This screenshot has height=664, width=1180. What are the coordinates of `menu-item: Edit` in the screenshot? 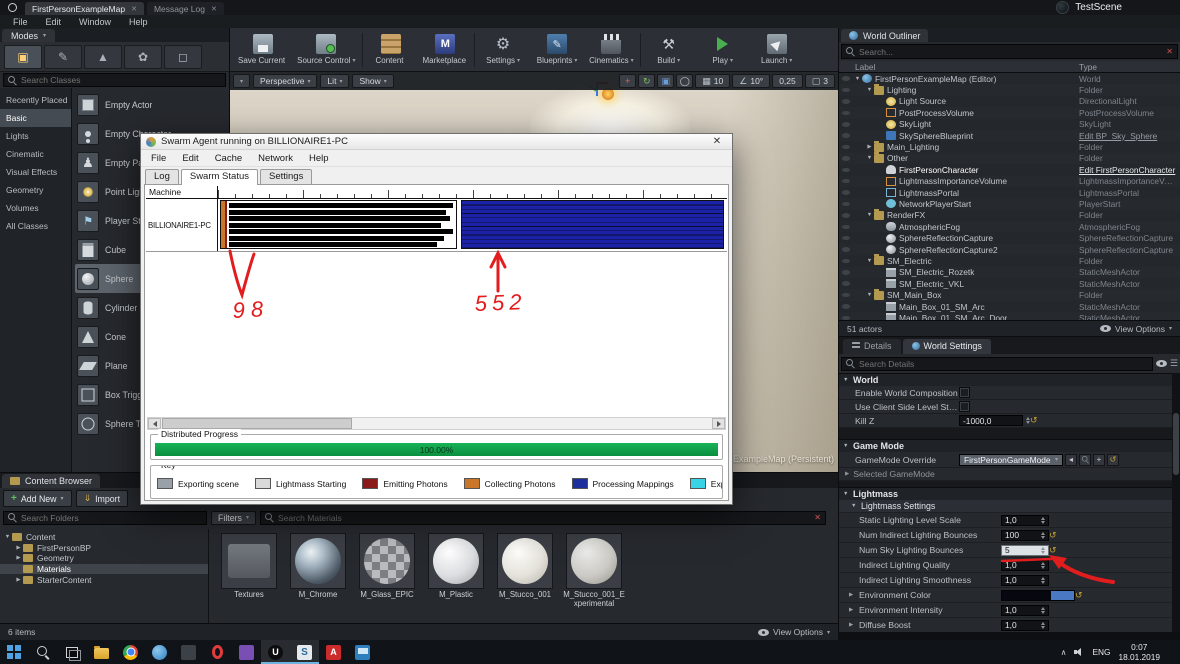 It's located at (54, 22).